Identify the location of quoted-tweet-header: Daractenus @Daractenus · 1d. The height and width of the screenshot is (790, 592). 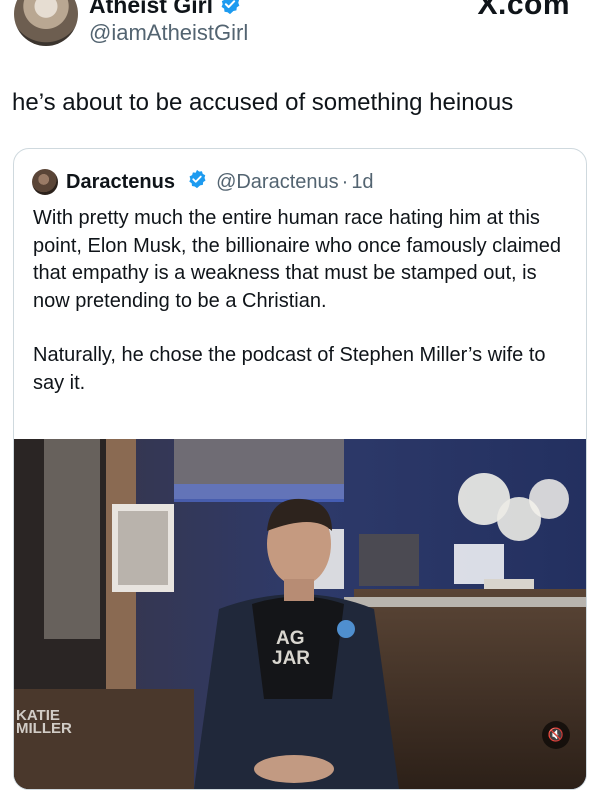
(220, 182).